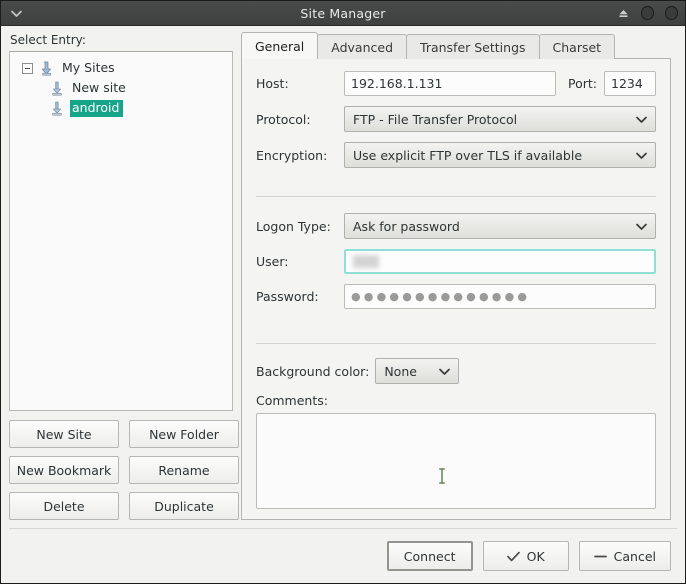 Image resolution: width=686 pixels, height=584 pixels. Describe the element at coordinates (623, 13) in the screenshot. I see `eject-icon` at that location.